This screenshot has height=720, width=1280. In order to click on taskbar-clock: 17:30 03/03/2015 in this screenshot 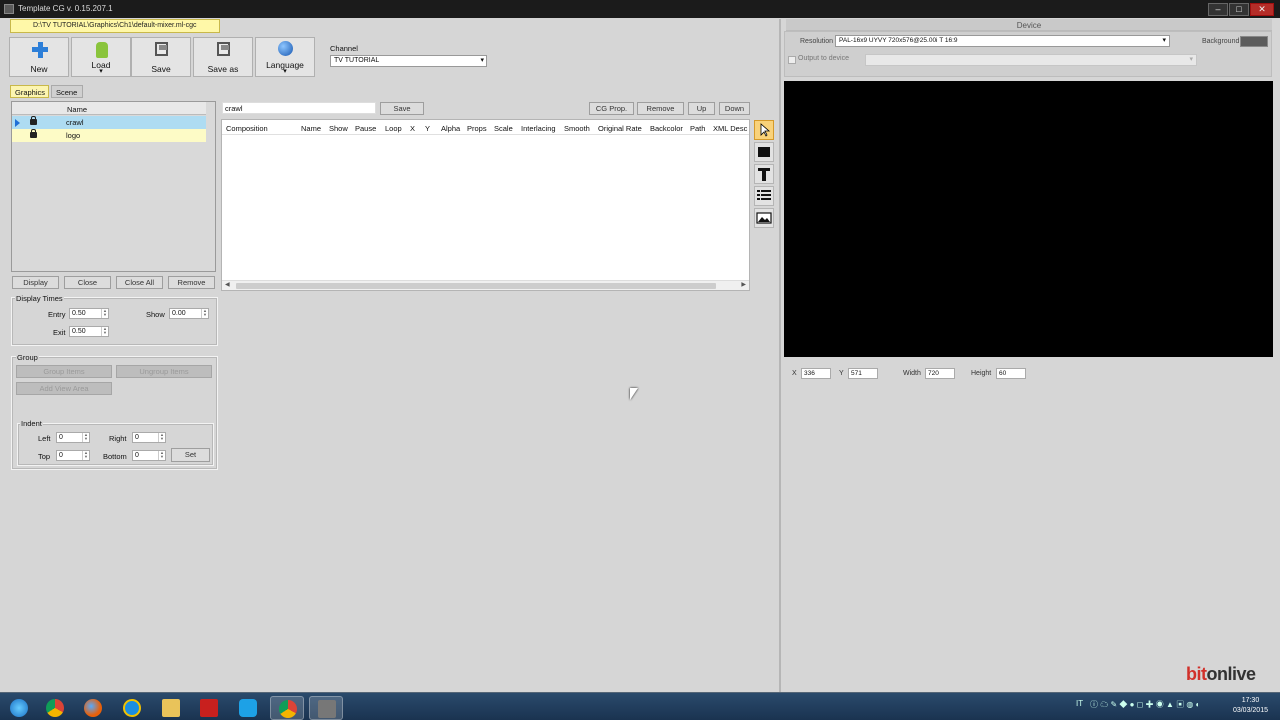, I will do `click(1250, 706)`.